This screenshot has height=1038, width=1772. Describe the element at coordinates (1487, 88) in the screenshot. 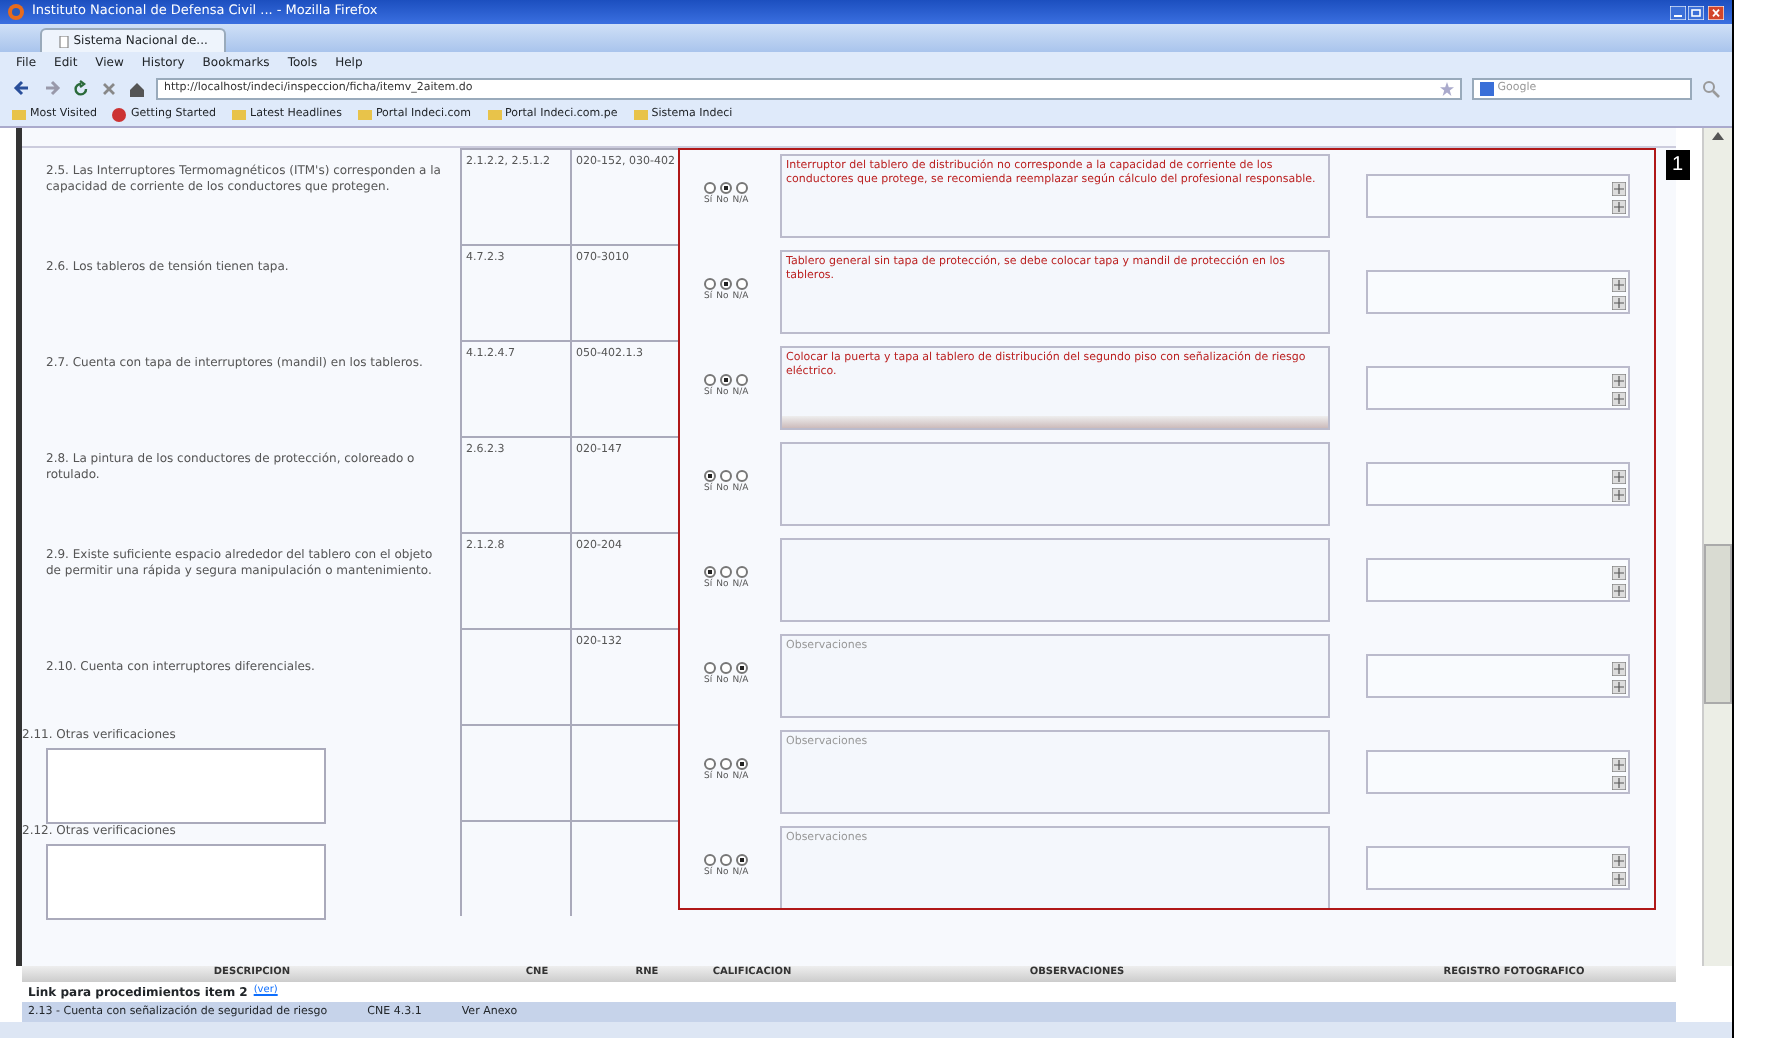

I see `search-engine-icon` at that location.